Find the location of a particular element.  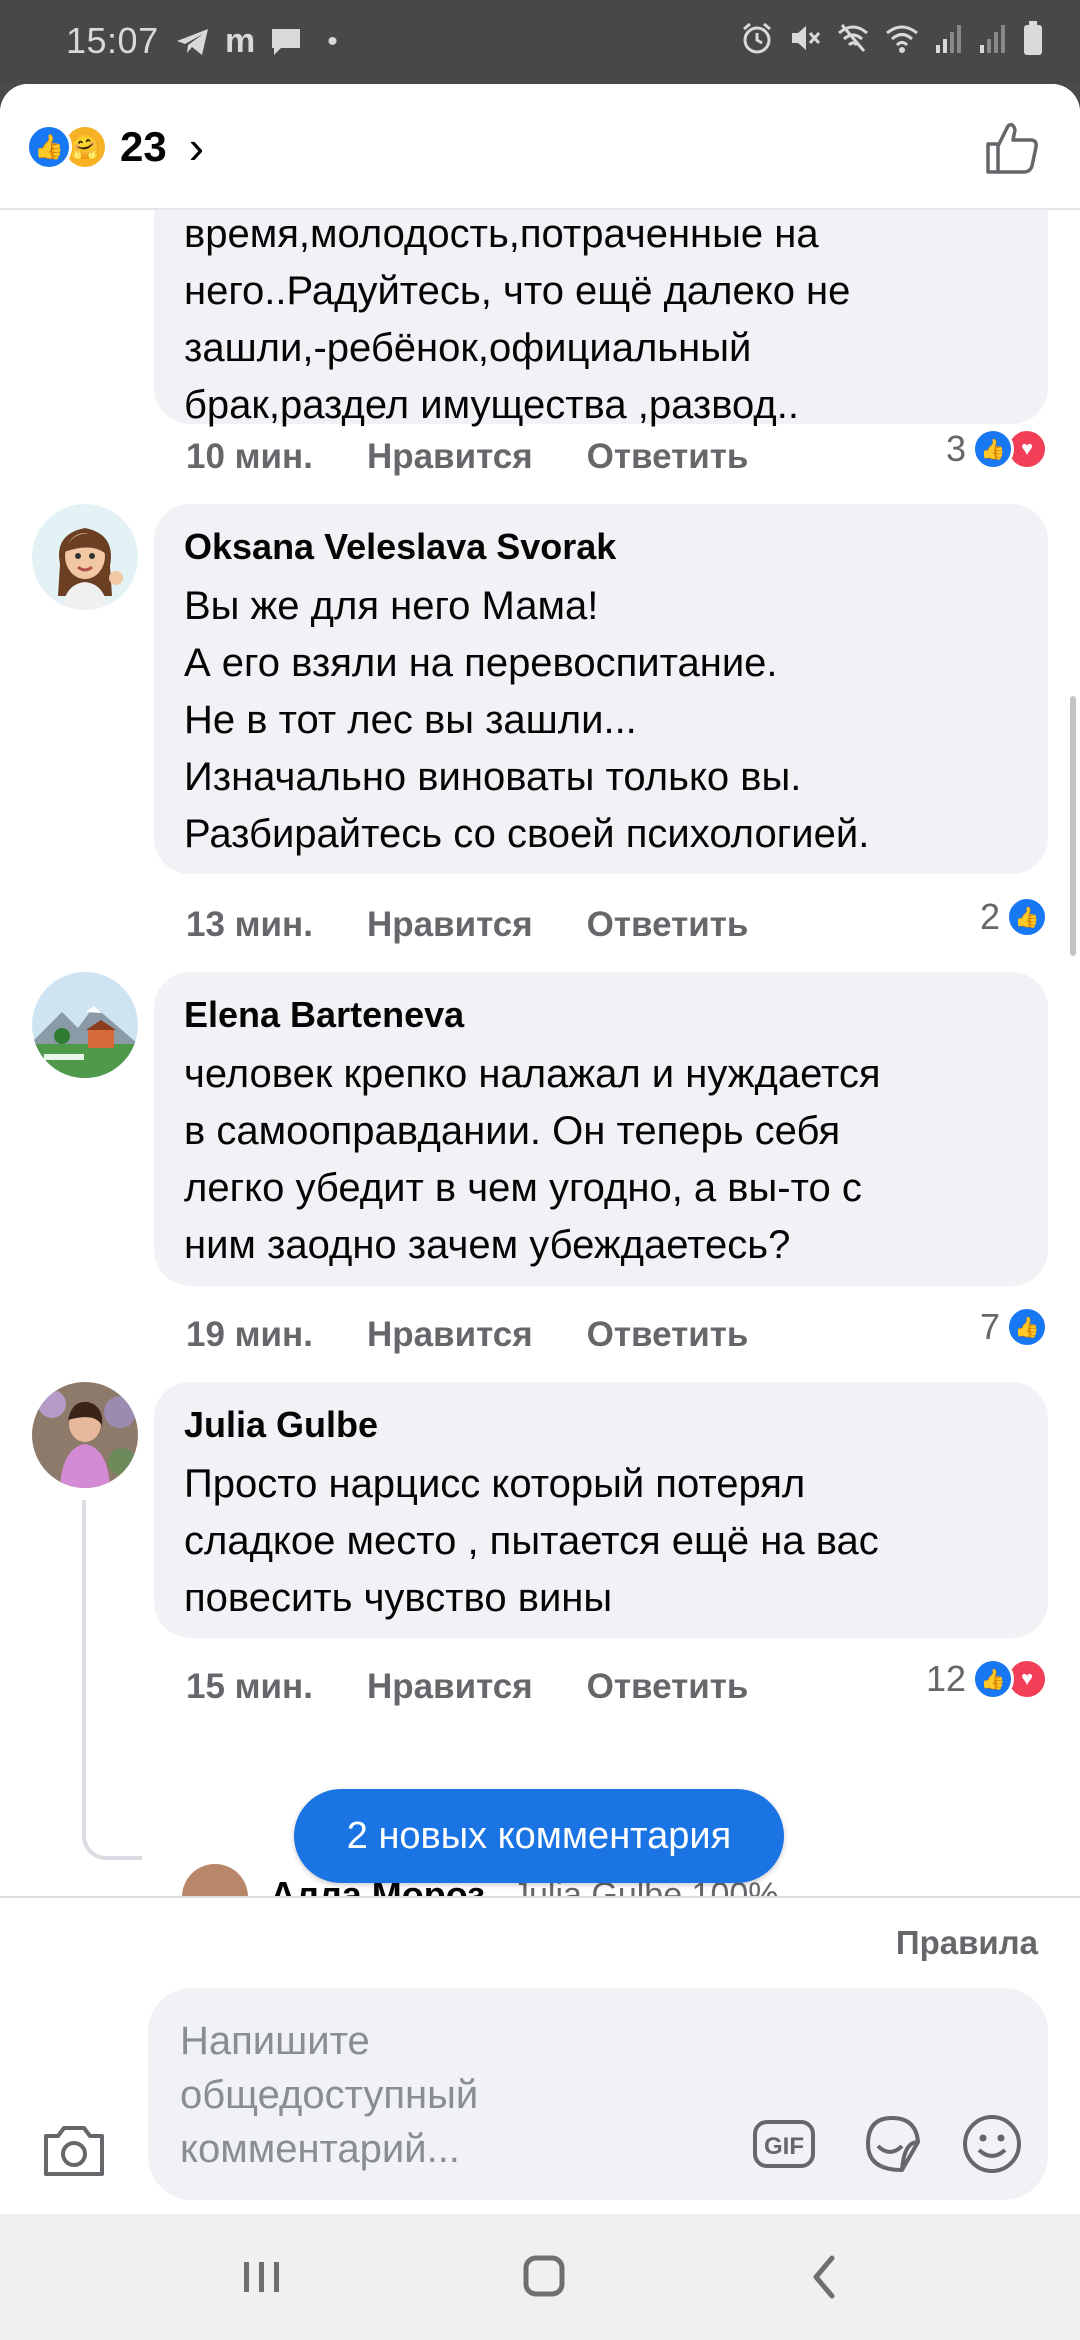

comment-meta: 15 мин. Нравится Ответить is located at coordinates (494, 1687).